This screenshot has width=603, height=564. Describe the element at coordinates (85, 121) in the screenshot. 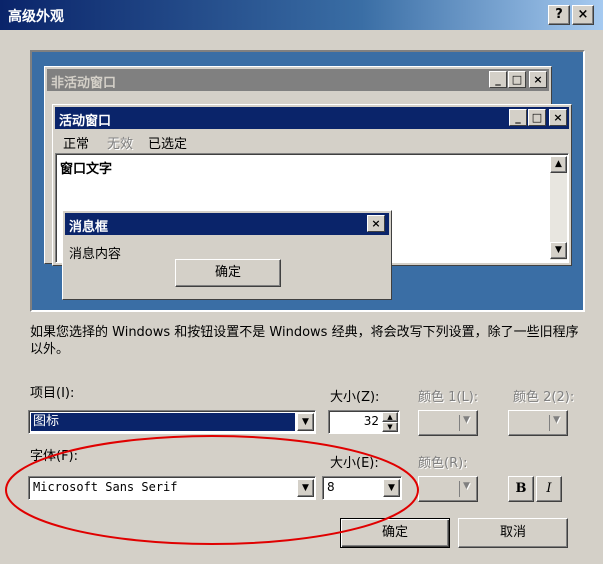

I see `active-window-title: 活动窗口` at that location.